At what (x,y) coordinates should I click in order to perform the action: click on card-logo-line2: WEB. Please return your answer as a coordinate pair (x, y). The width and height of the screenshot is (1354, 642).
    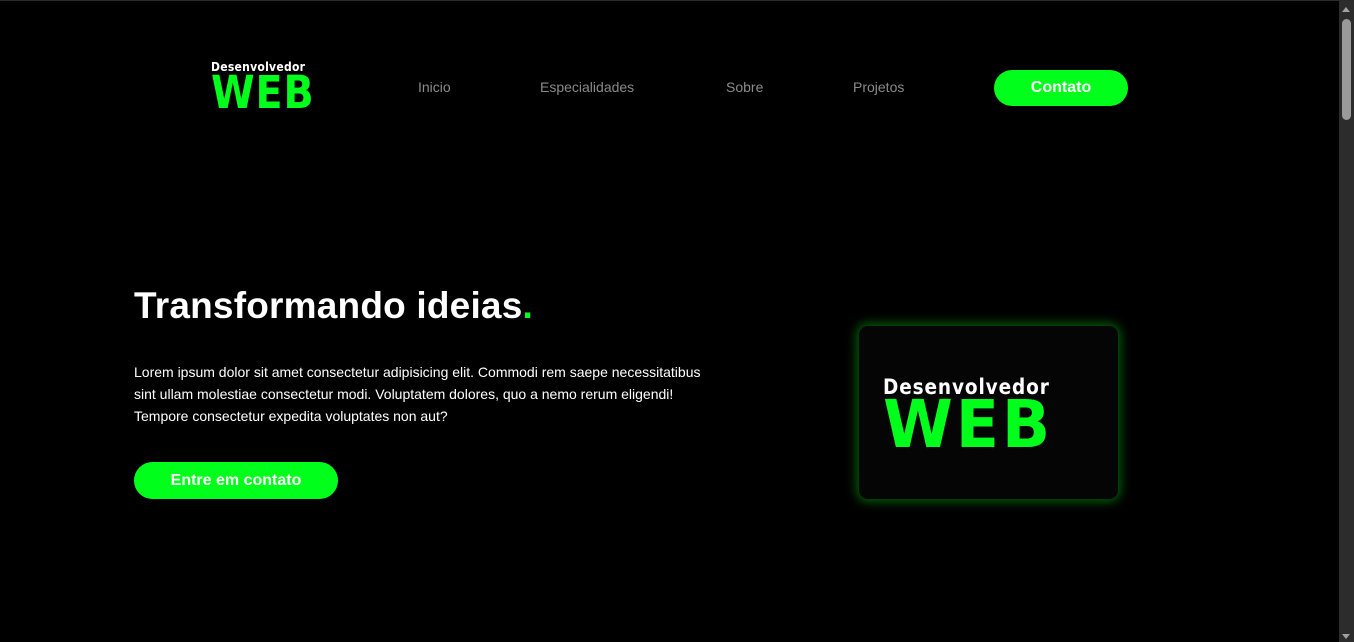
    Looking at the image, I should click on (968, 424).